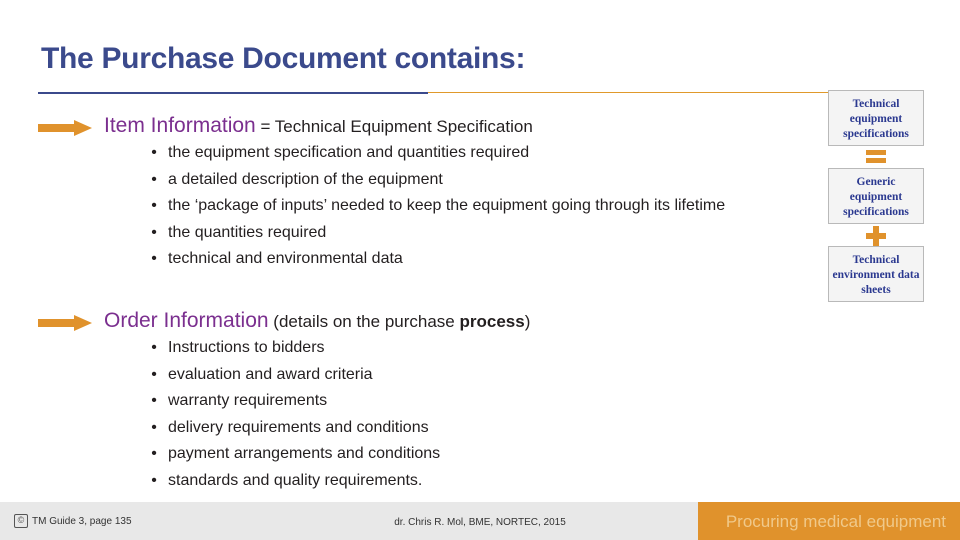 The image size is (960, 540). What do you see at coordinates (298, 427) in the screenshot?
I see `list-item-label: delivery requirements and conditions` at bounding box center [298, 427].